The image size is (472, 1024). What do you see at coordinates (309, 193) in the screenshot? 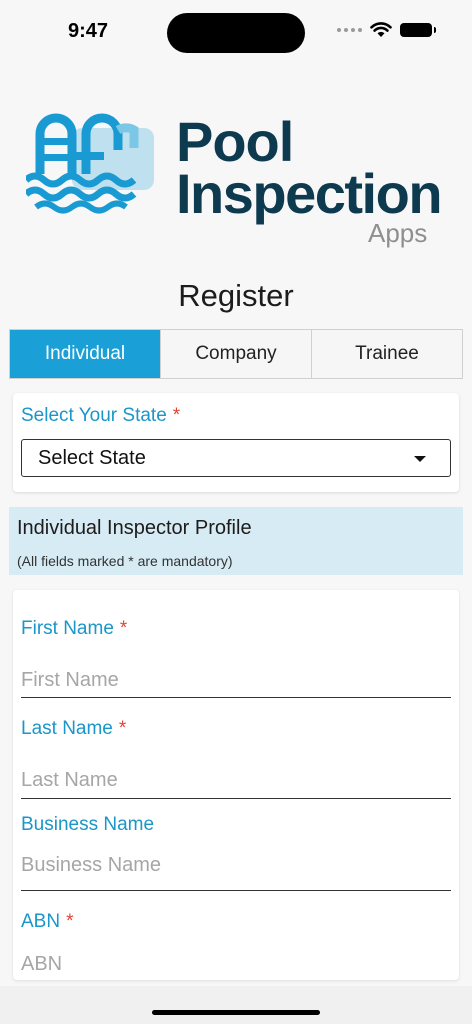
I see `logo-title-inspection: Inspection` at bounding box center [309, 193].